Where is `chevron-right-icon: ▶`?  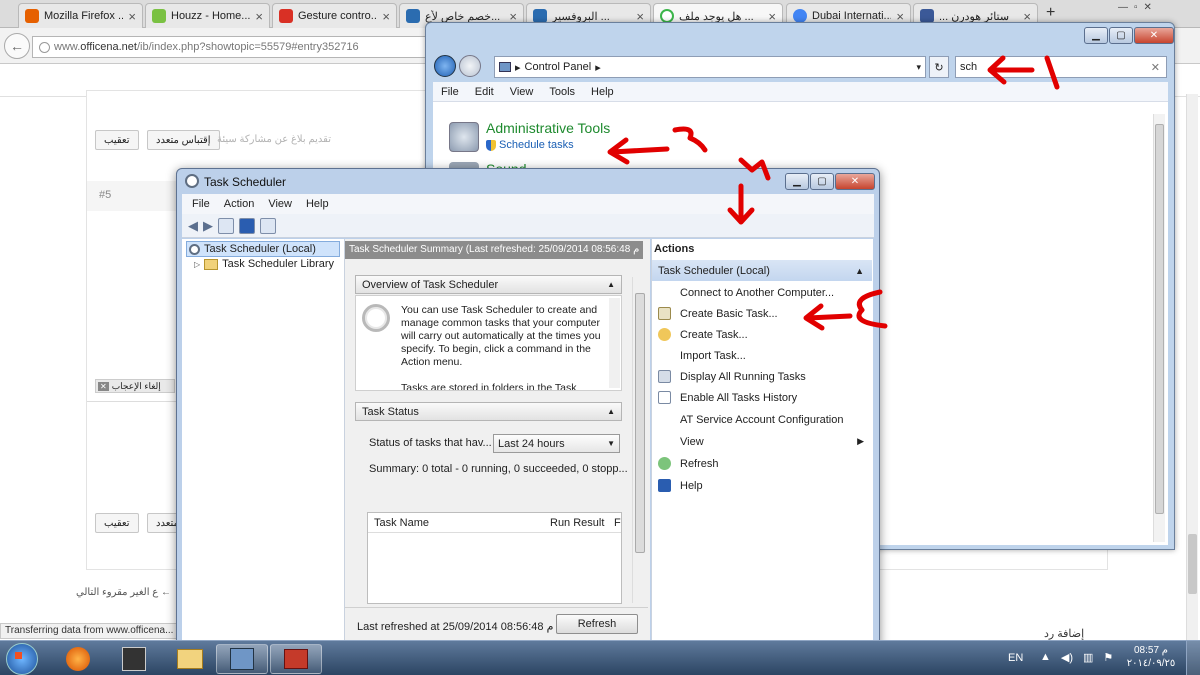
chevron-right-icon: ▶ is located at coordinates (860, 441).